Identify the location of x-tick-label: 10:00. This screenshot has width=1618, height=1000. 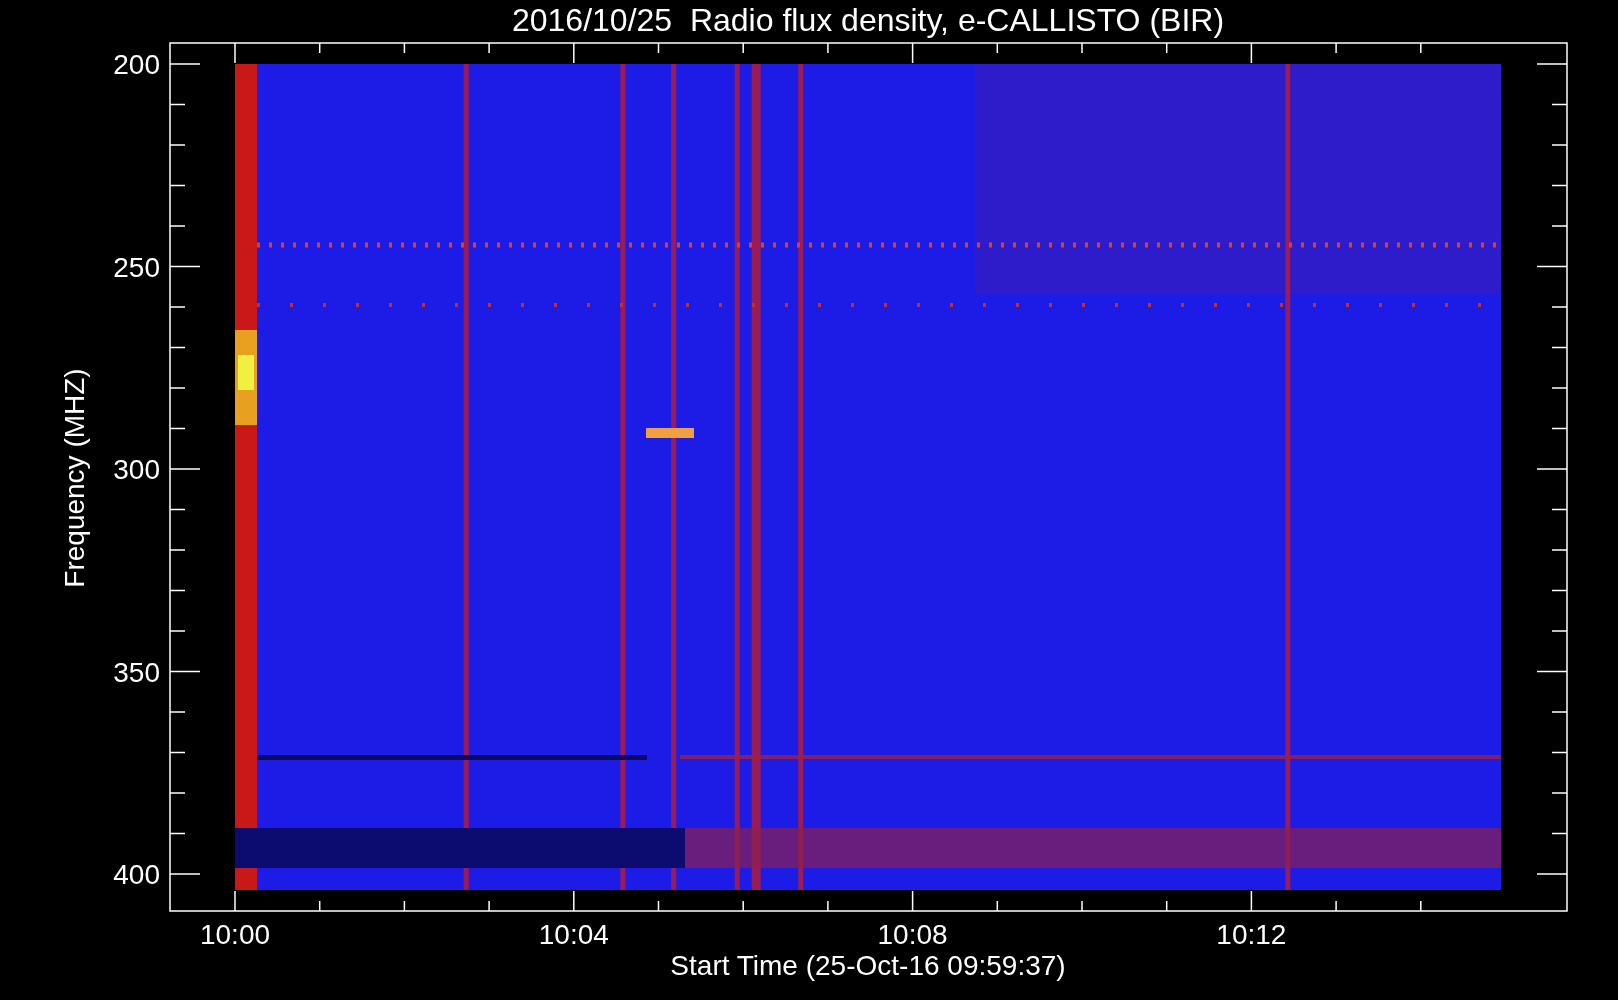
(235, 934).